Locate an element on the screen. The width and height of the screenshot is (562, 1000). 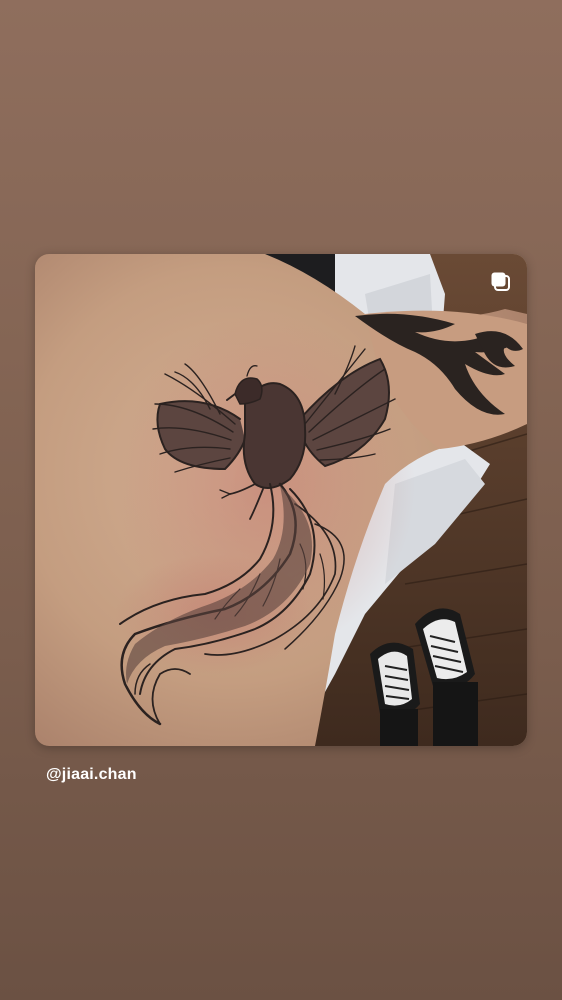
post-author-username: @jiaai.chan is located at coordinates (91, 775).